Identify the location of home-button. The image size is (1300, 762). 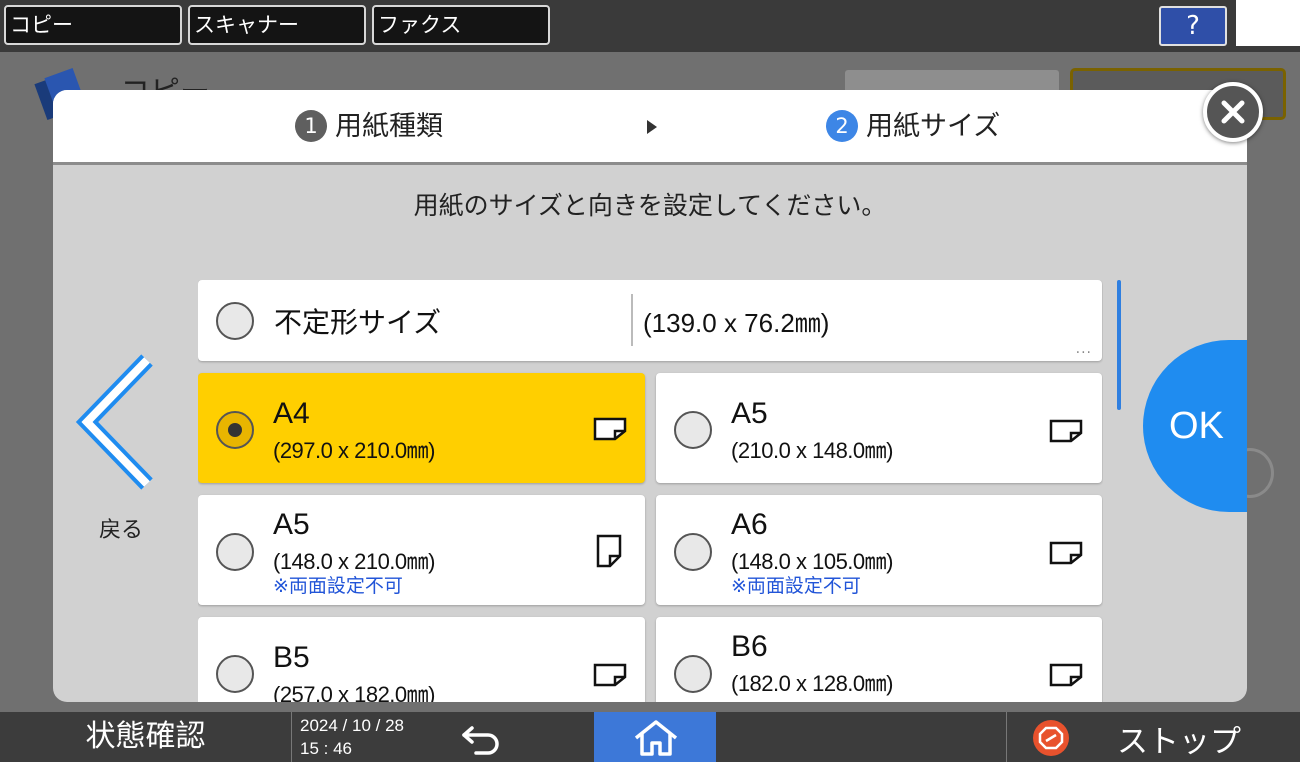
(655, 737).